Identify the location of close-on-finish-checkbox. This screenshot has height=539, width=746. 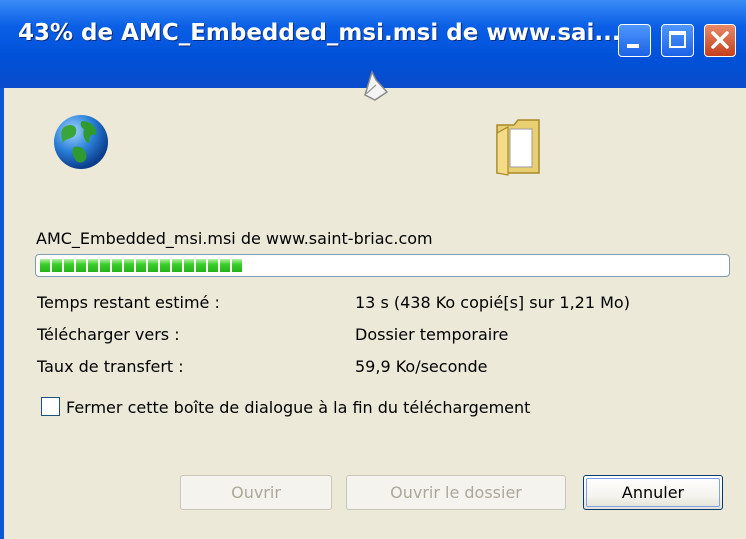
(50, 406).